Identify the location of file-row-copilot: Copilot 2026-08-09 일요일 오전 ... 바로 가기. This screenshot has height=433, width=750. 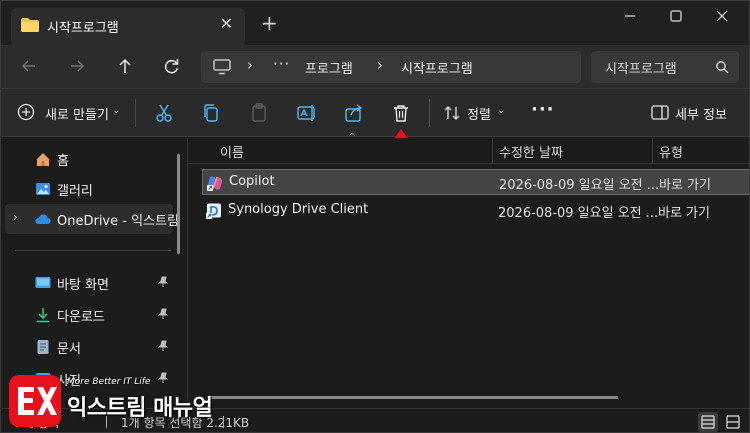
(475, 182).